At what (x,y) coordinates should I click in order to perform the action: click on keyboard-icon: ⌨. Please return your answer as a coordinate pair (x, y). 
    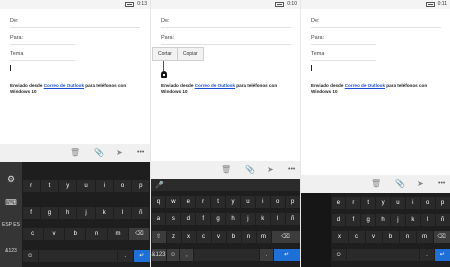
    Looking at the image, I should click on (11, 203).